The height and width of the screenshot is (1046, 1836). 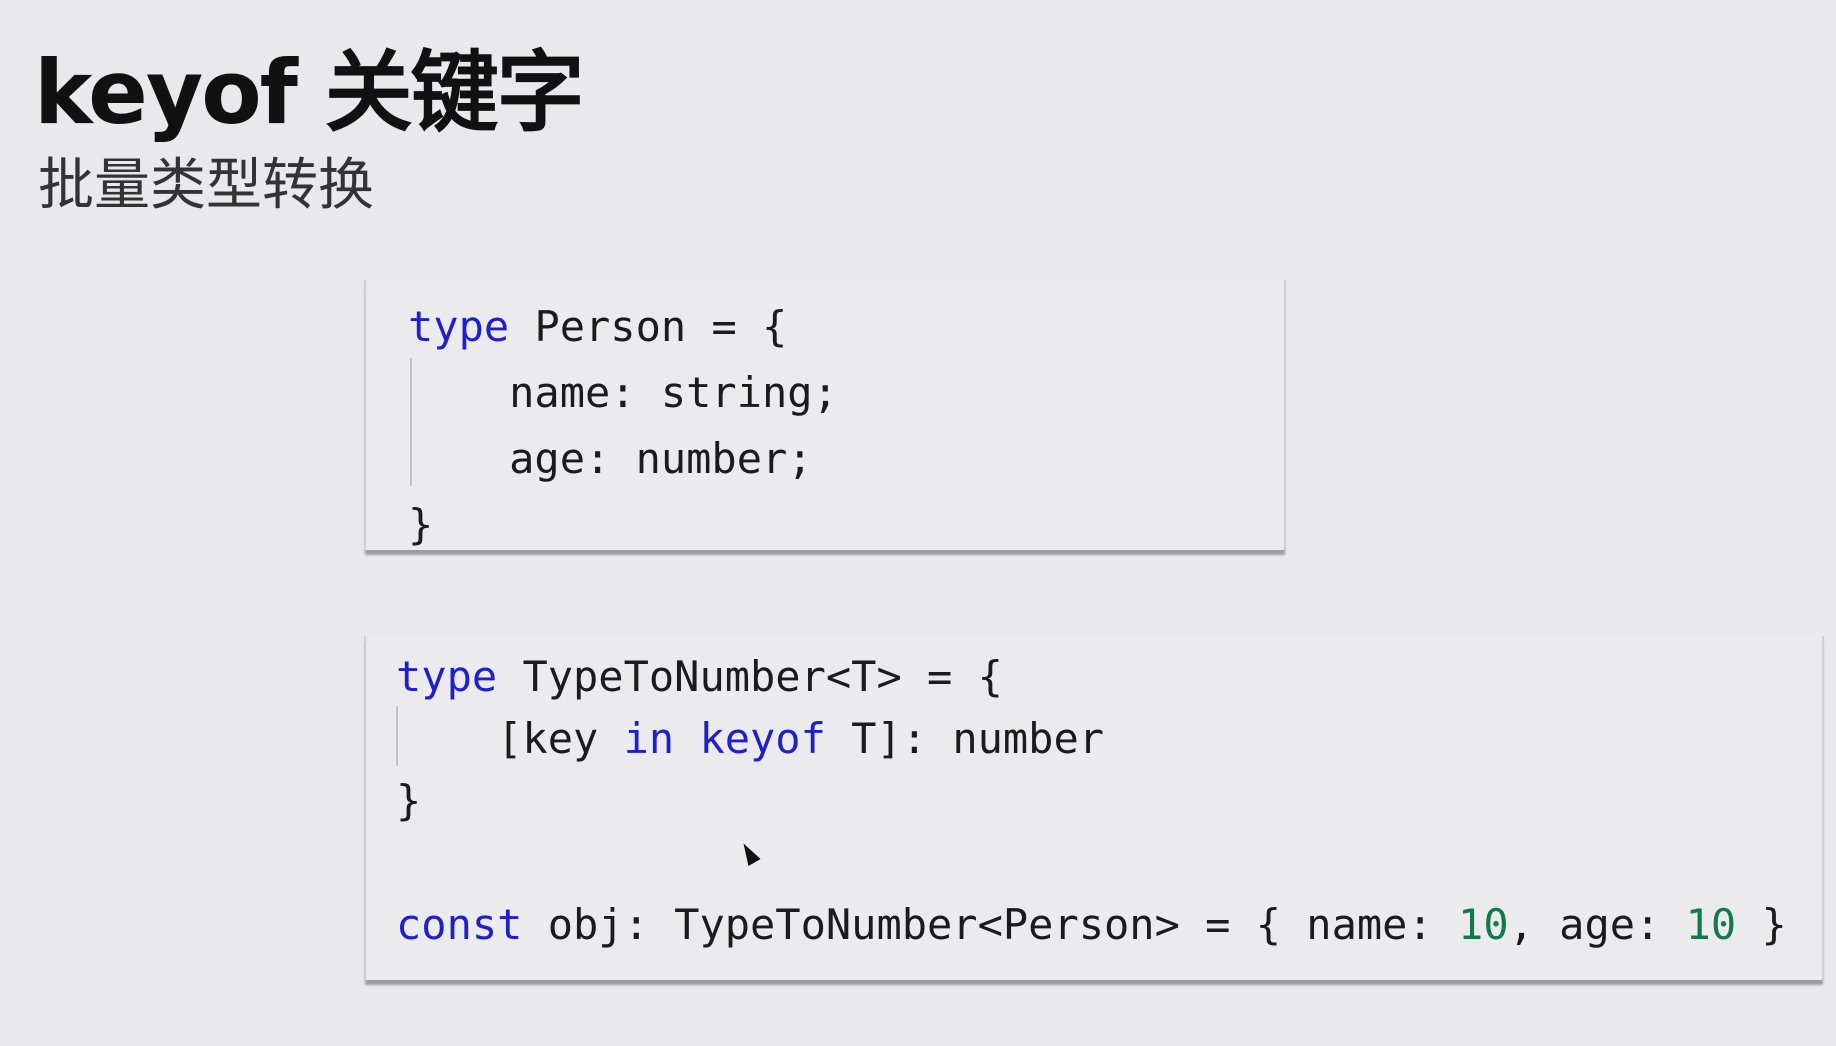 I want to click on code-token: TypeToNumber<T> = {, so click(x=750, y=676).